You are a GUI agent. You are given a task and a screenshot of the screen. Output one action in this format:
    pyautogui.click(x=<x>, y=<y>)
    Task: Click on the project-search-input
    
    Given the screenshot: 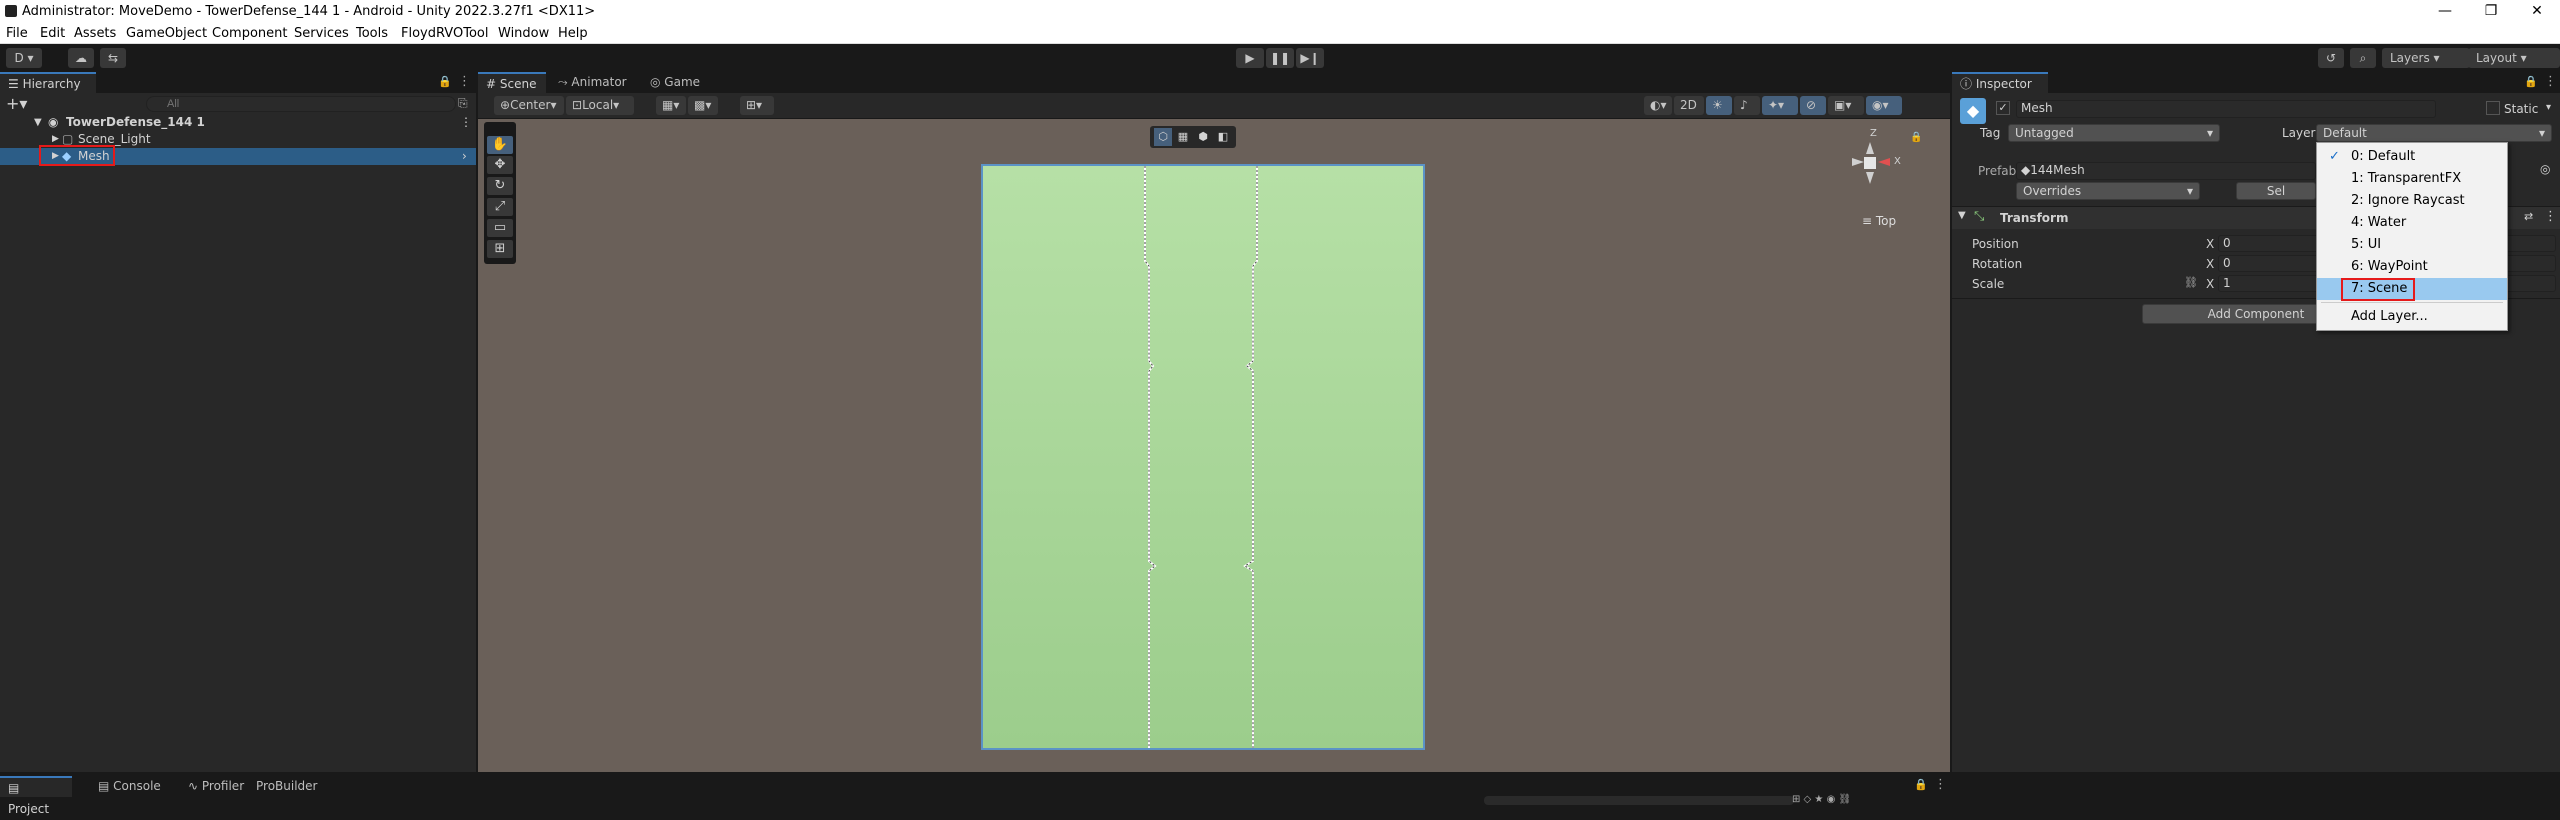 What is the action you would take?
    pyautogui.click(x=1639, y=800)
    